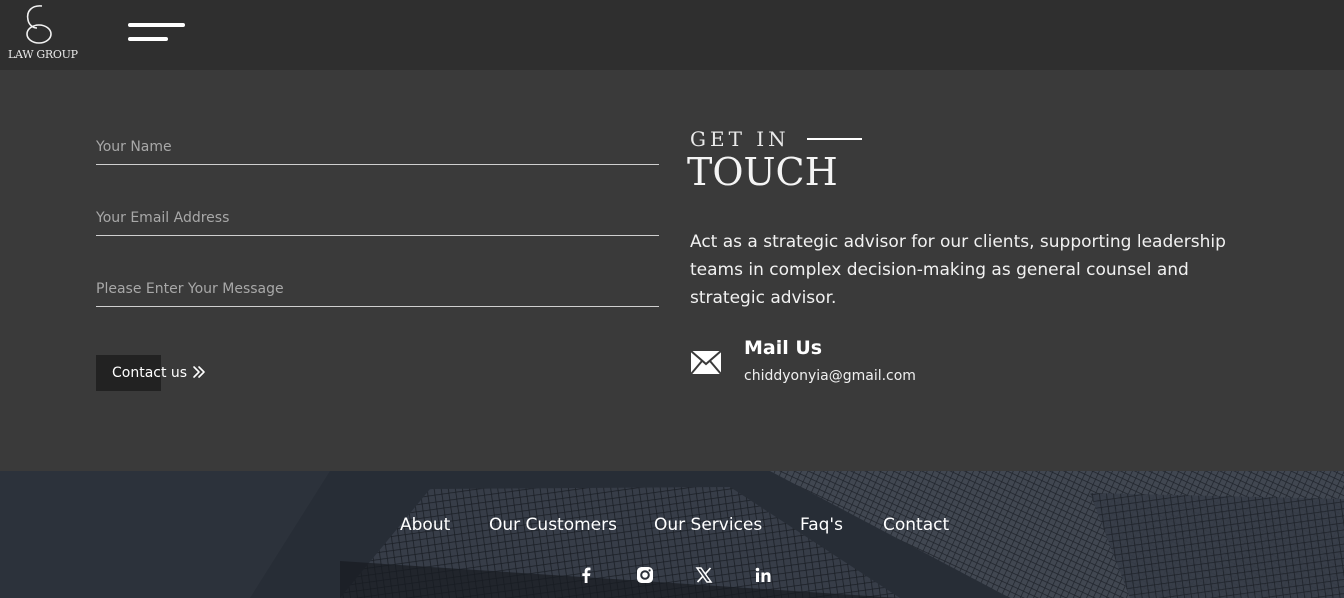  Describe the element at coordinates (43, 54) in the screenshot. I see `logo-text: LAW GROUP` at that location.